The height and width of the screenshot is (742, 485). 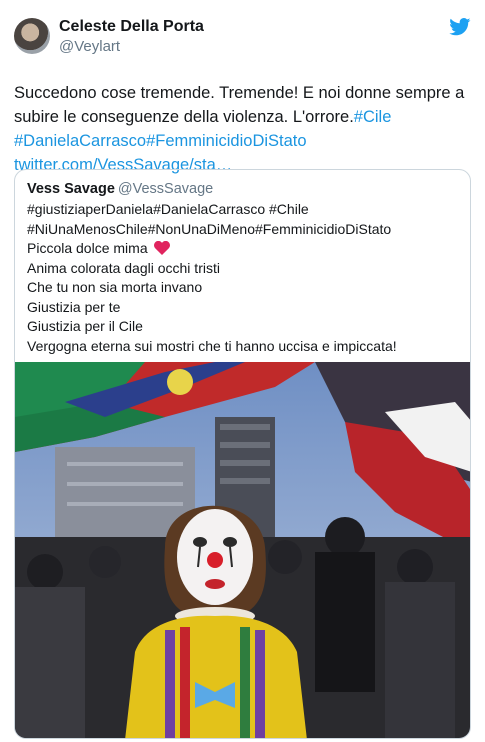 I want to click on quoted-line-5: Che tu non sia morta invano, so click(x=115, y=287).